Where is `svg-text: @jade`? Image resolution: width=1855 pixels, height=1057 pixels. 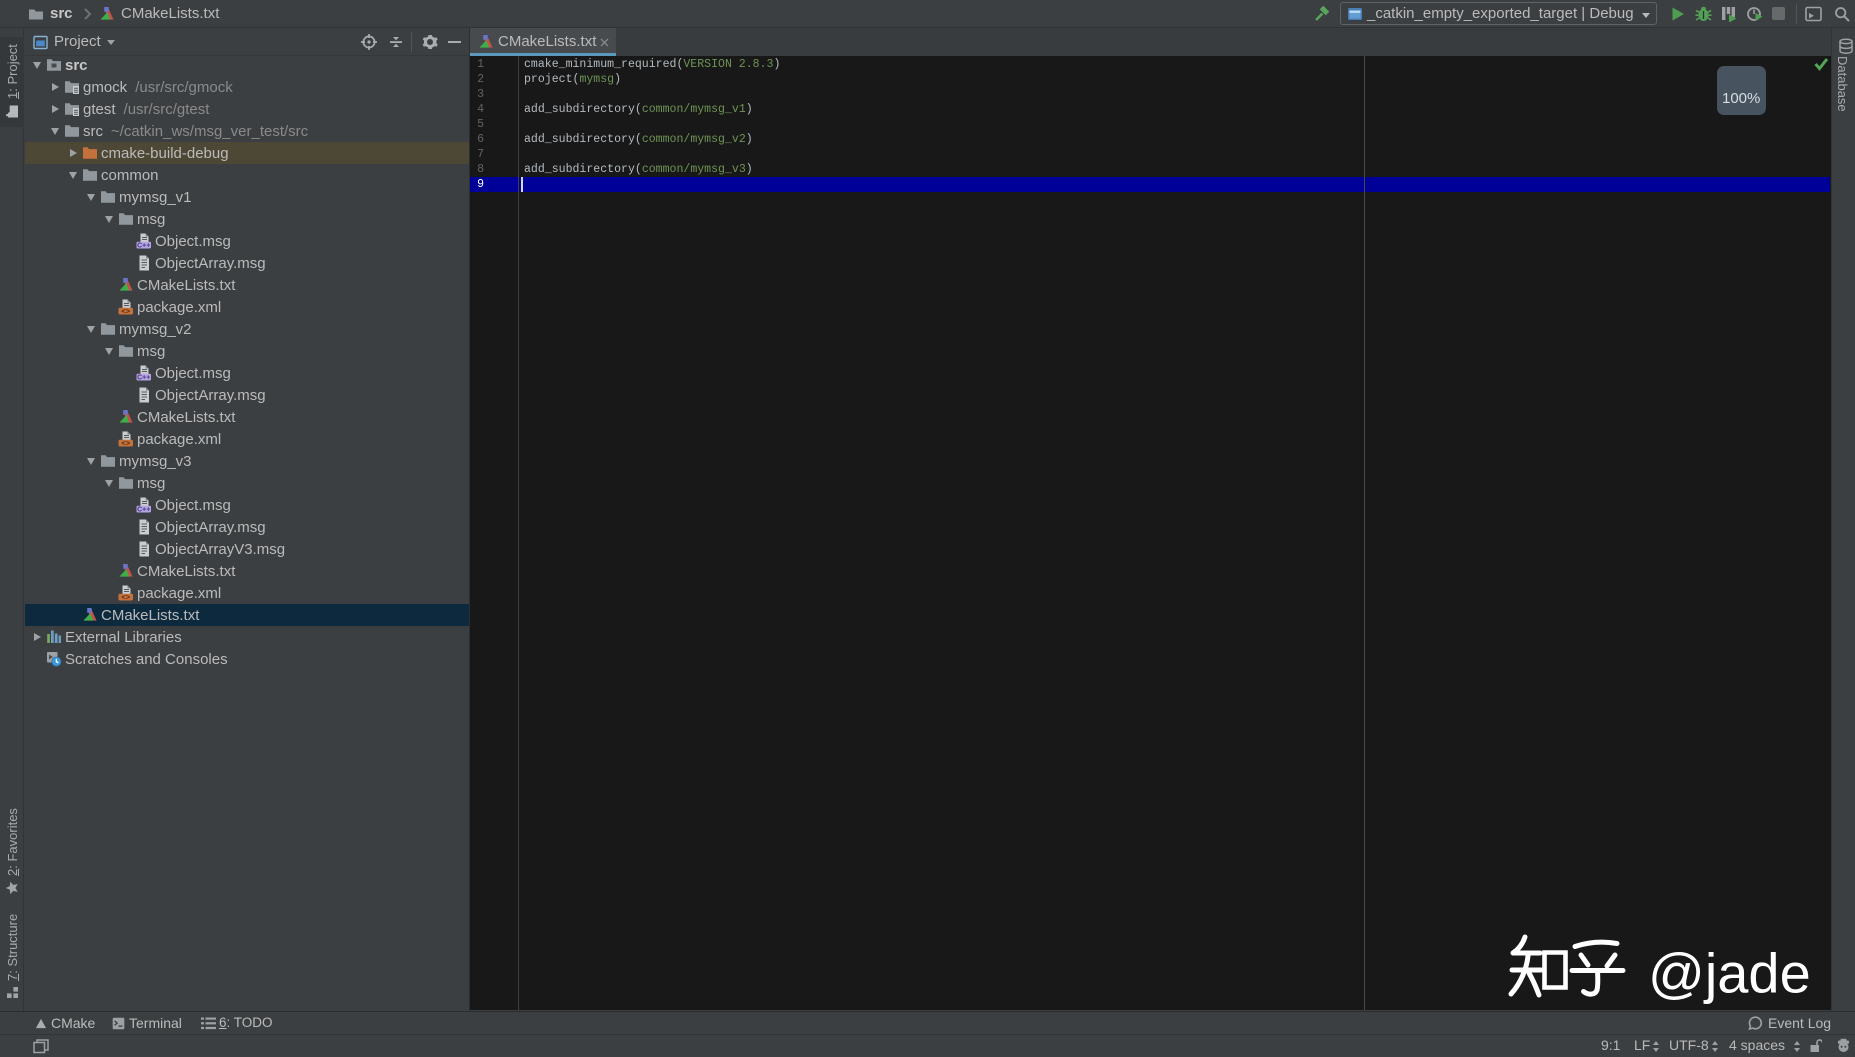
svg-text: @jade is located at coordinates (1729, 973).